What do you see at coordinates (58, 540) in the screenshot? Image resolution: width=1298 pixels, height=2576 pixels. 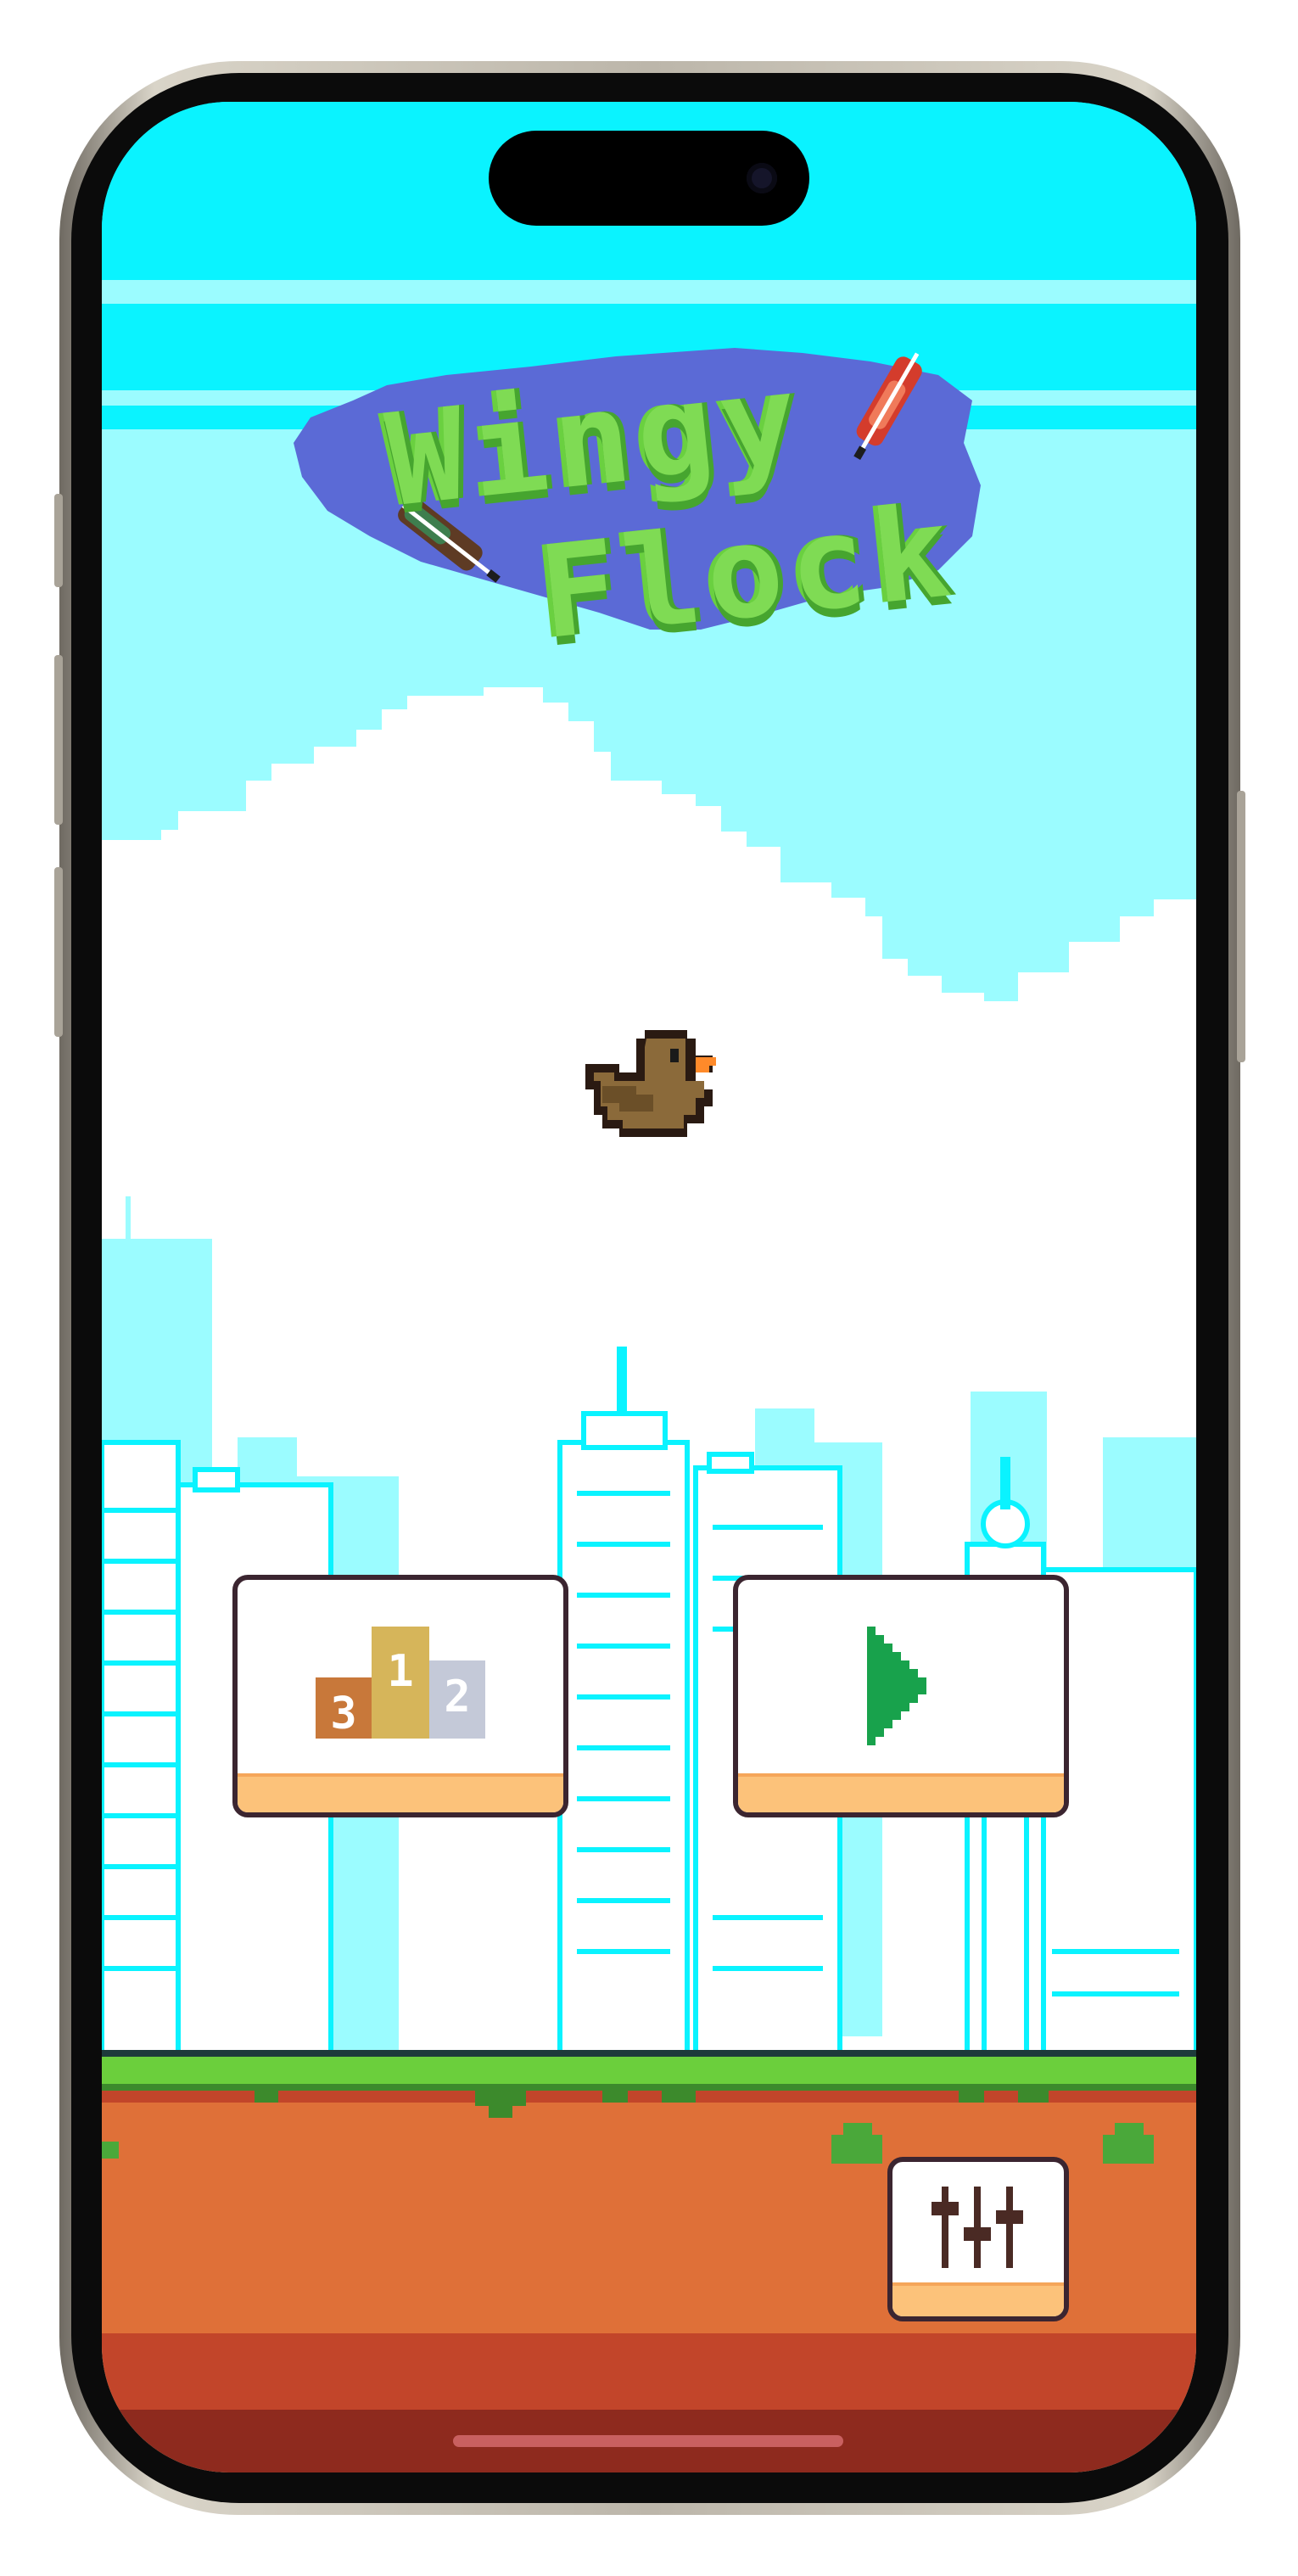 I see `action-button` at bounding box center [58, 540].